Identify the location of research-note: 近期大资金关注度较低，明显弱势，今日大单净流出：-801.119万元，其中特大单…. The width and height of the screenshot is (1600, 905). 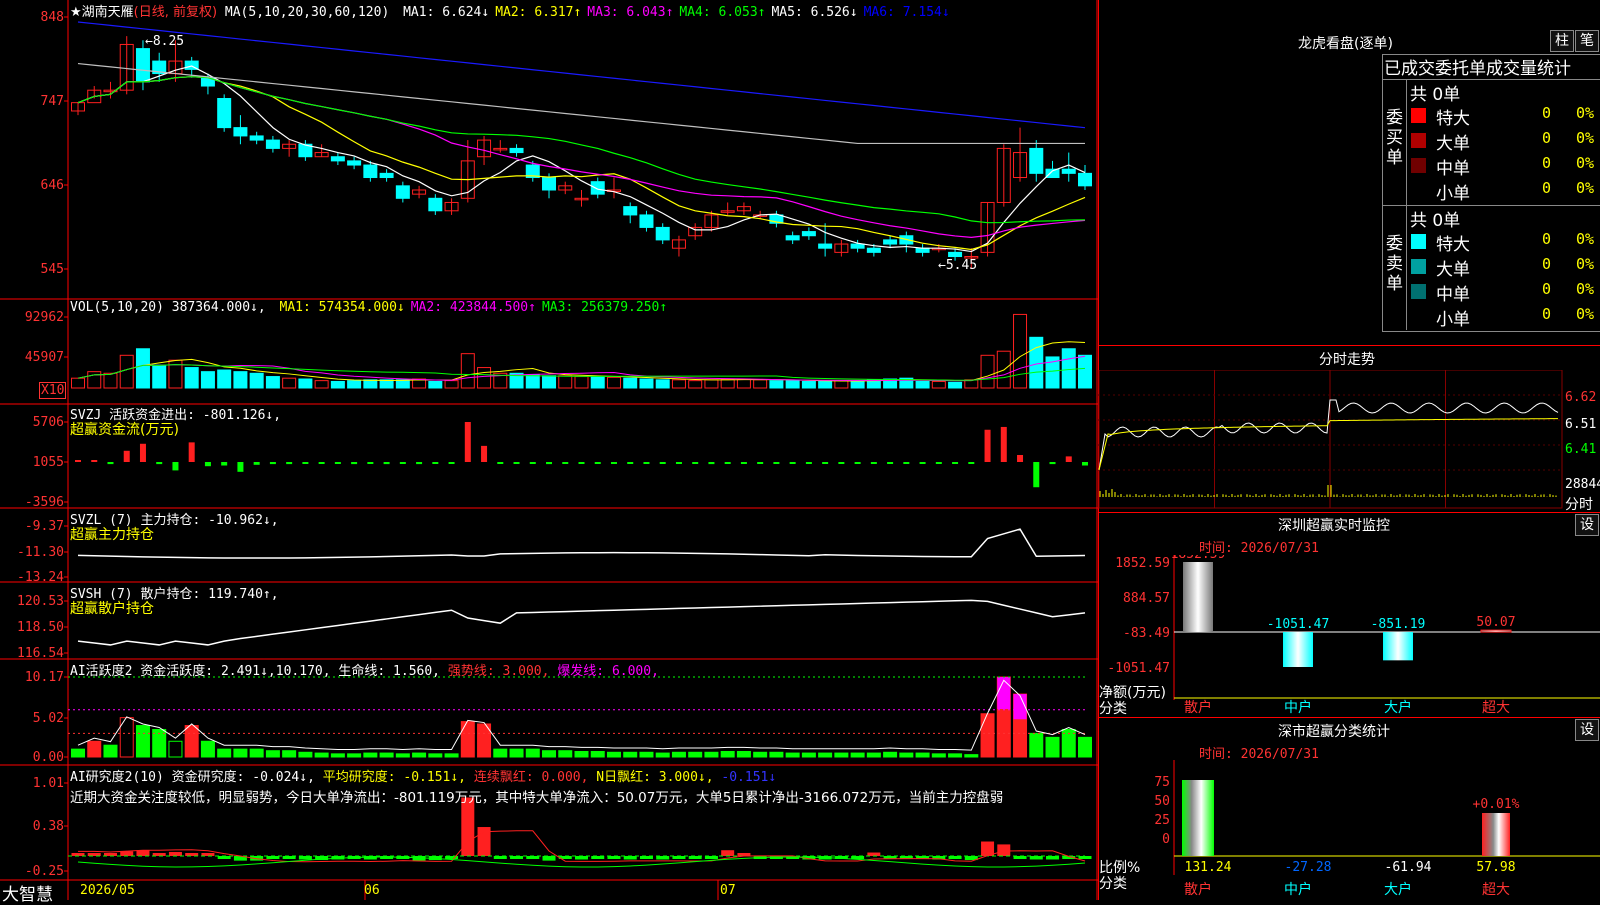
(537, 798).